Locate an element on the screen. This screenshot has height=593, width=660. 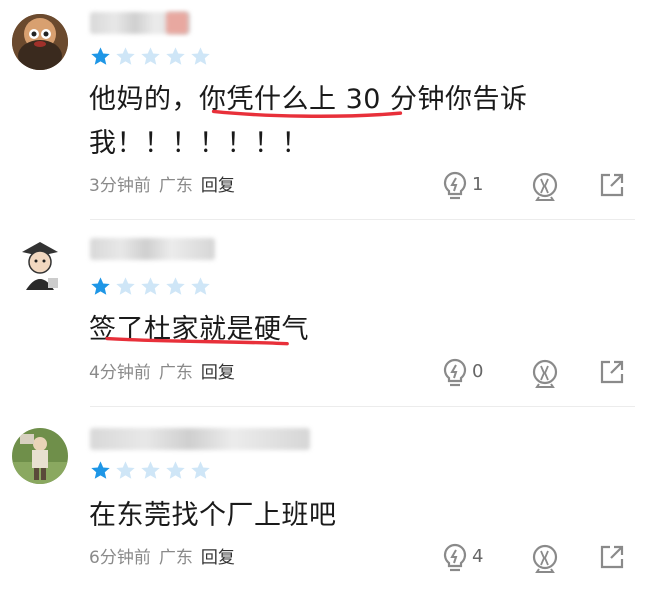
like-button: 1 is located at coordinates (467, 186).